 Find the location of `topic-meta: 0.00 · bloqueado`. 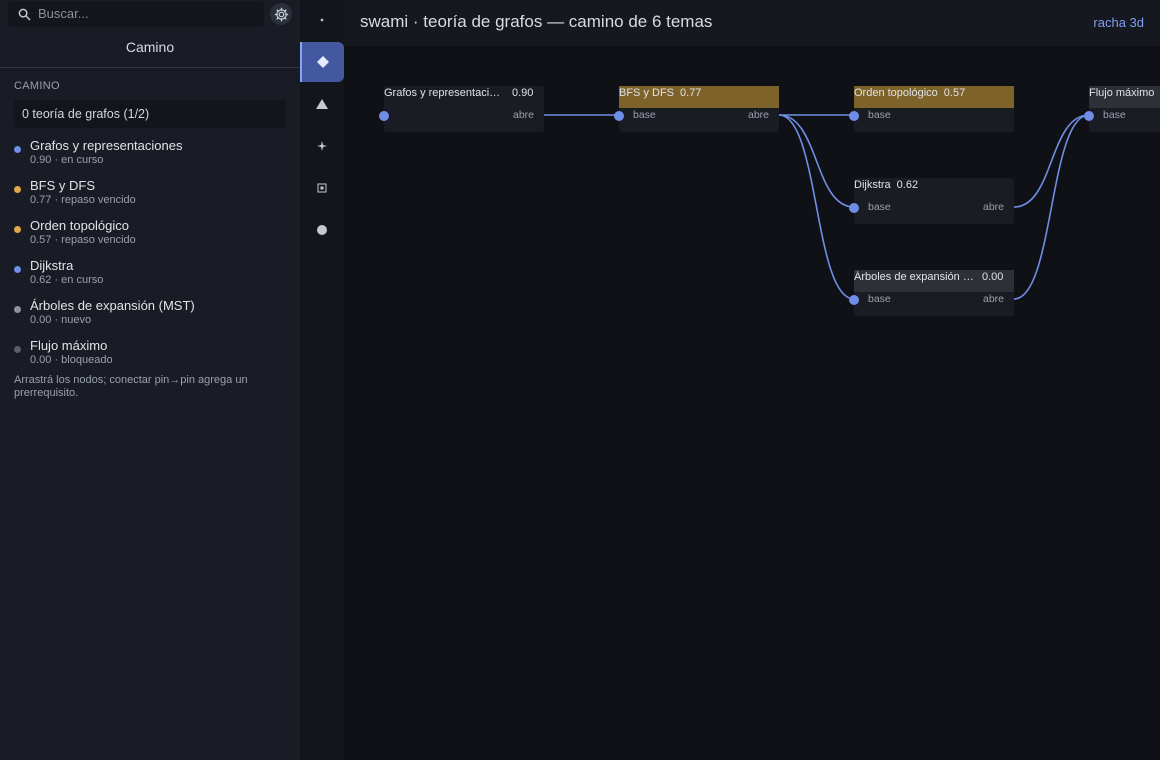

topic-meta: 0.00 · bloqueado is located at coordinates (71, 360).